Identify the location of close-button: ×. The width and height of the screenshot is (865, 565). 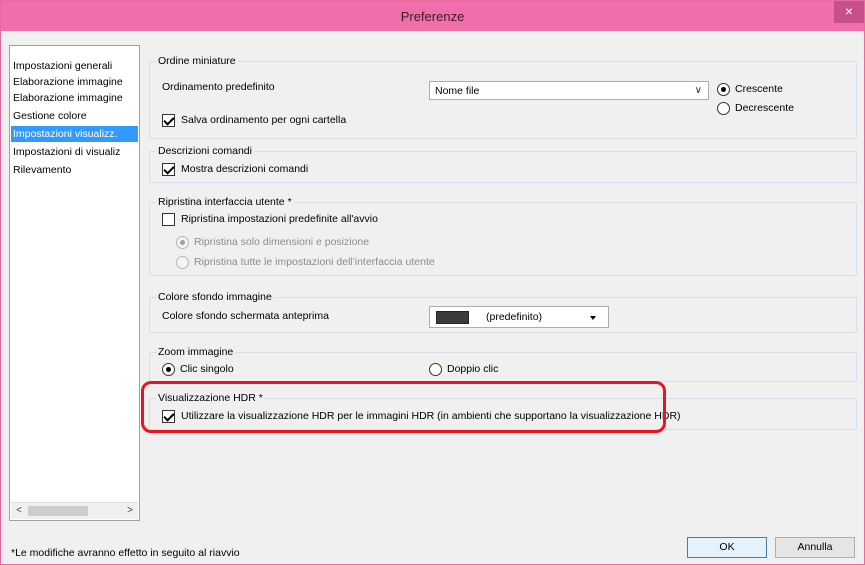
(849, 12).